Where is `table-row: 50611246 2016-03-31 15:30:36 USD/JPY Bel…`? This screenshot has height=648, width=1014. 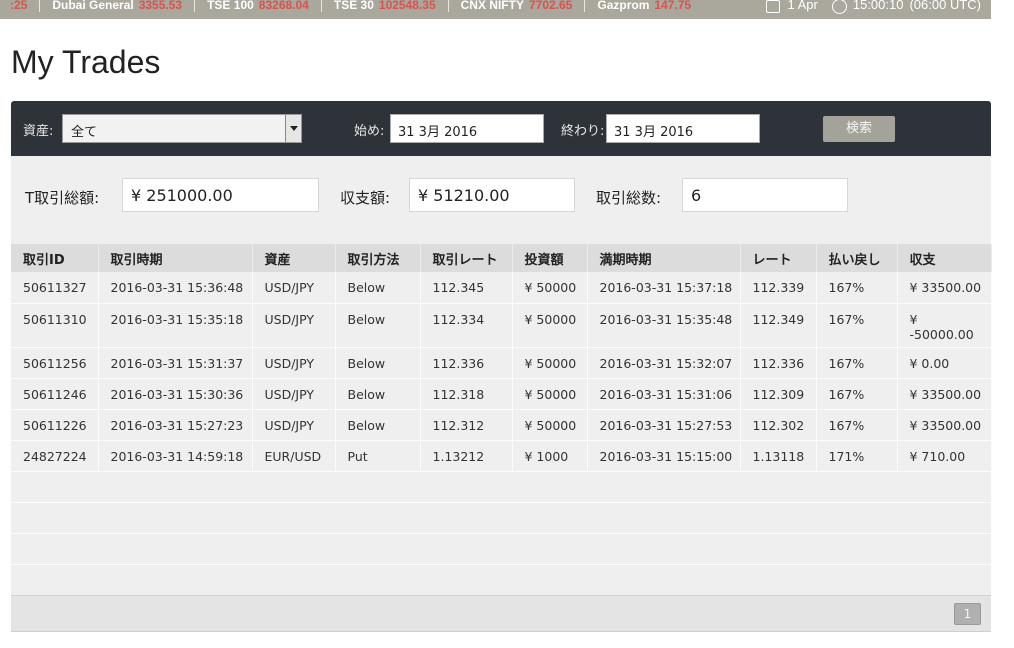 table-row: 50611246 2016-03-31 15:30:36 USD/JPY Bel… is located at coordinates (501, 394).